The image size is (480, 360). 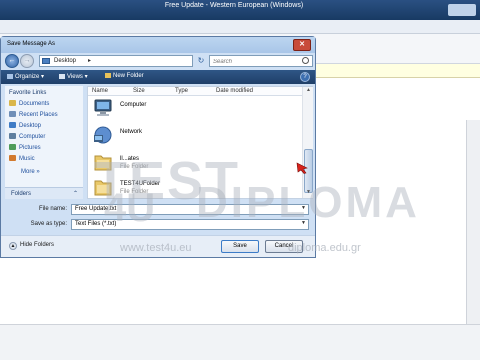 I want to click on help-icon: ?, so click(x=305, y=77).